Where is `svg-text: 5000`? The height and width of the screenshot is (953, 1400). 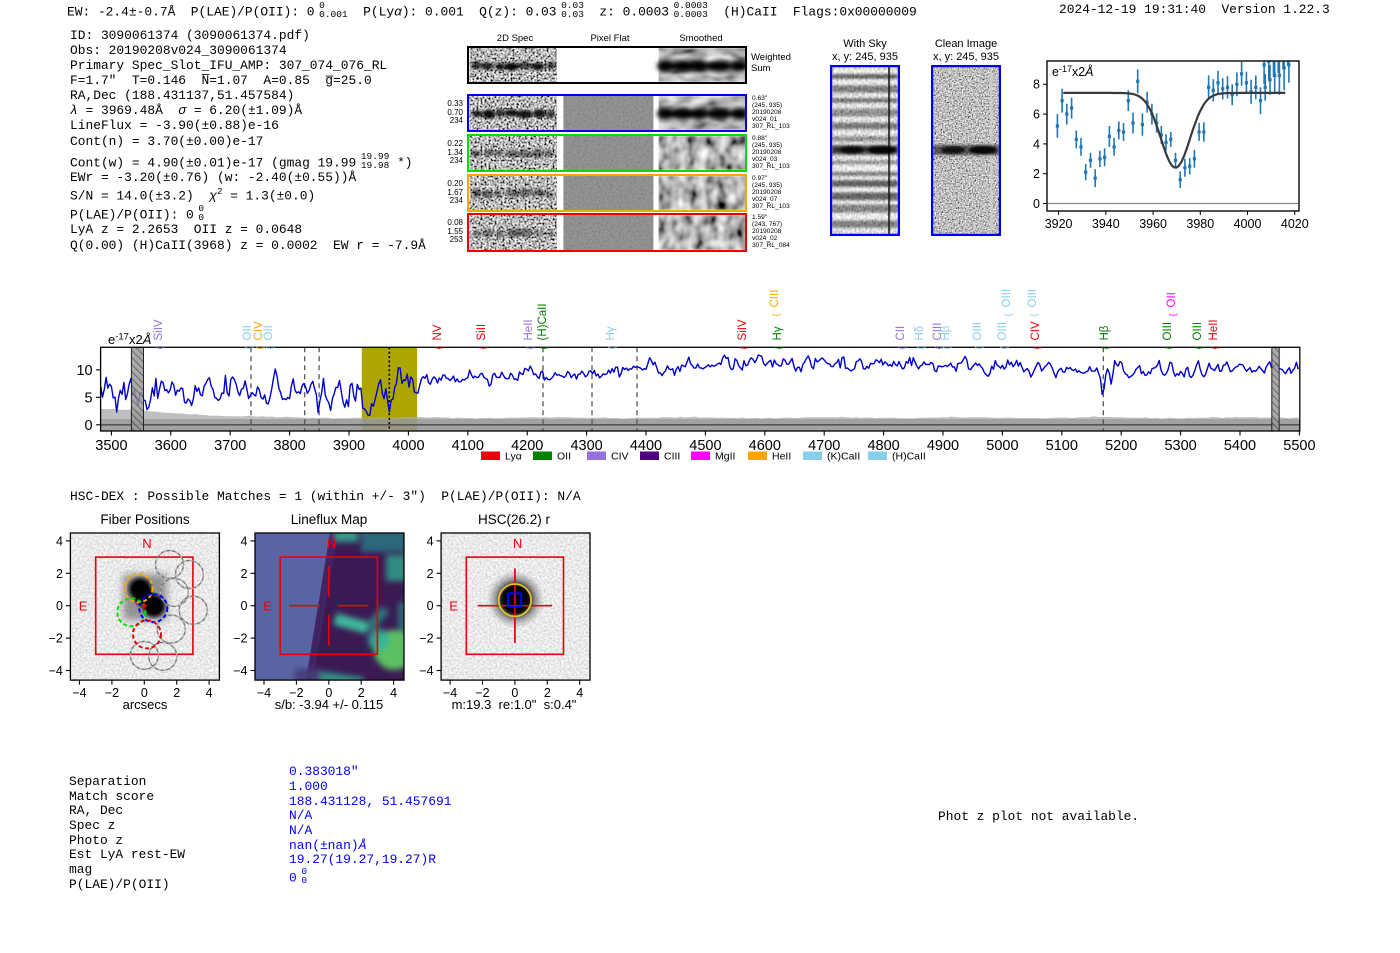
svg-text: 5000 is located at coordinates (1002, 446).